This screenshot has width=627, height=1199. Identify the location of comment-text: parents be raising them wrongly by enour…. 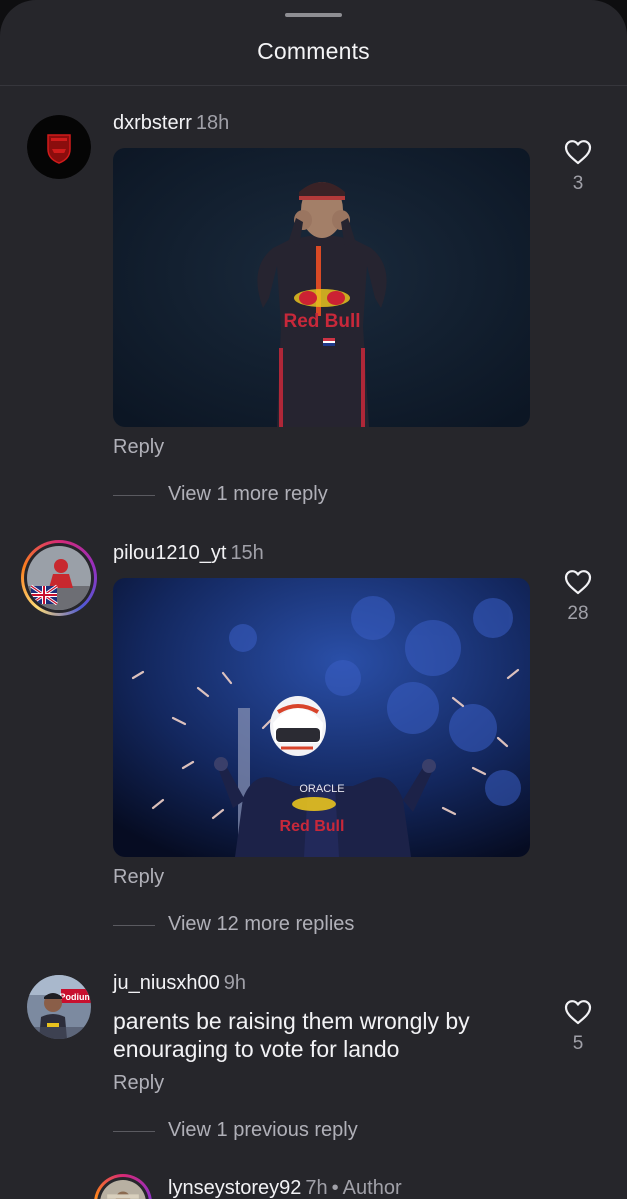
(291, 1035).